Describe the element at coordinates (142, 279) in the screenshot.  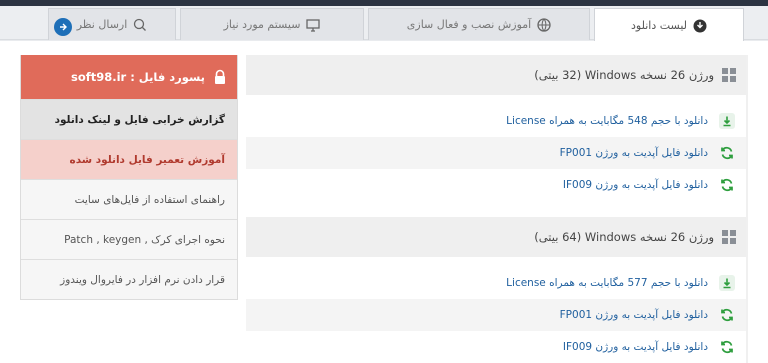
I see `sidebar-item-label: قرار دادن نرم افزار در فایروال ویندوز` at that location.